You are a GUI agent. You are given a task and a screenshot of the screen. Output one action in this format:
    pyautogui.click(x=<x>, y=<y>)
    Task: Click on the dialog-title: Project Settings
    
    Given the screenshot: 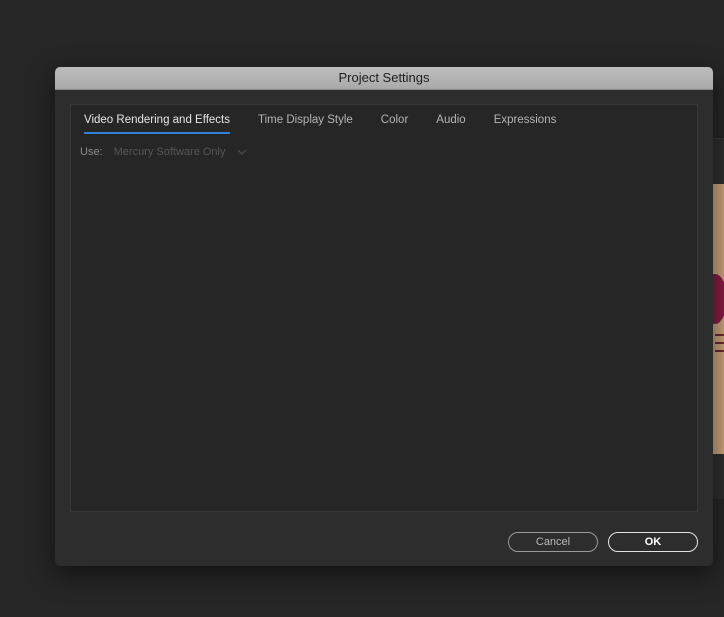 What is the action you would take?
    pyautogui.click(x=384, y=77)
    